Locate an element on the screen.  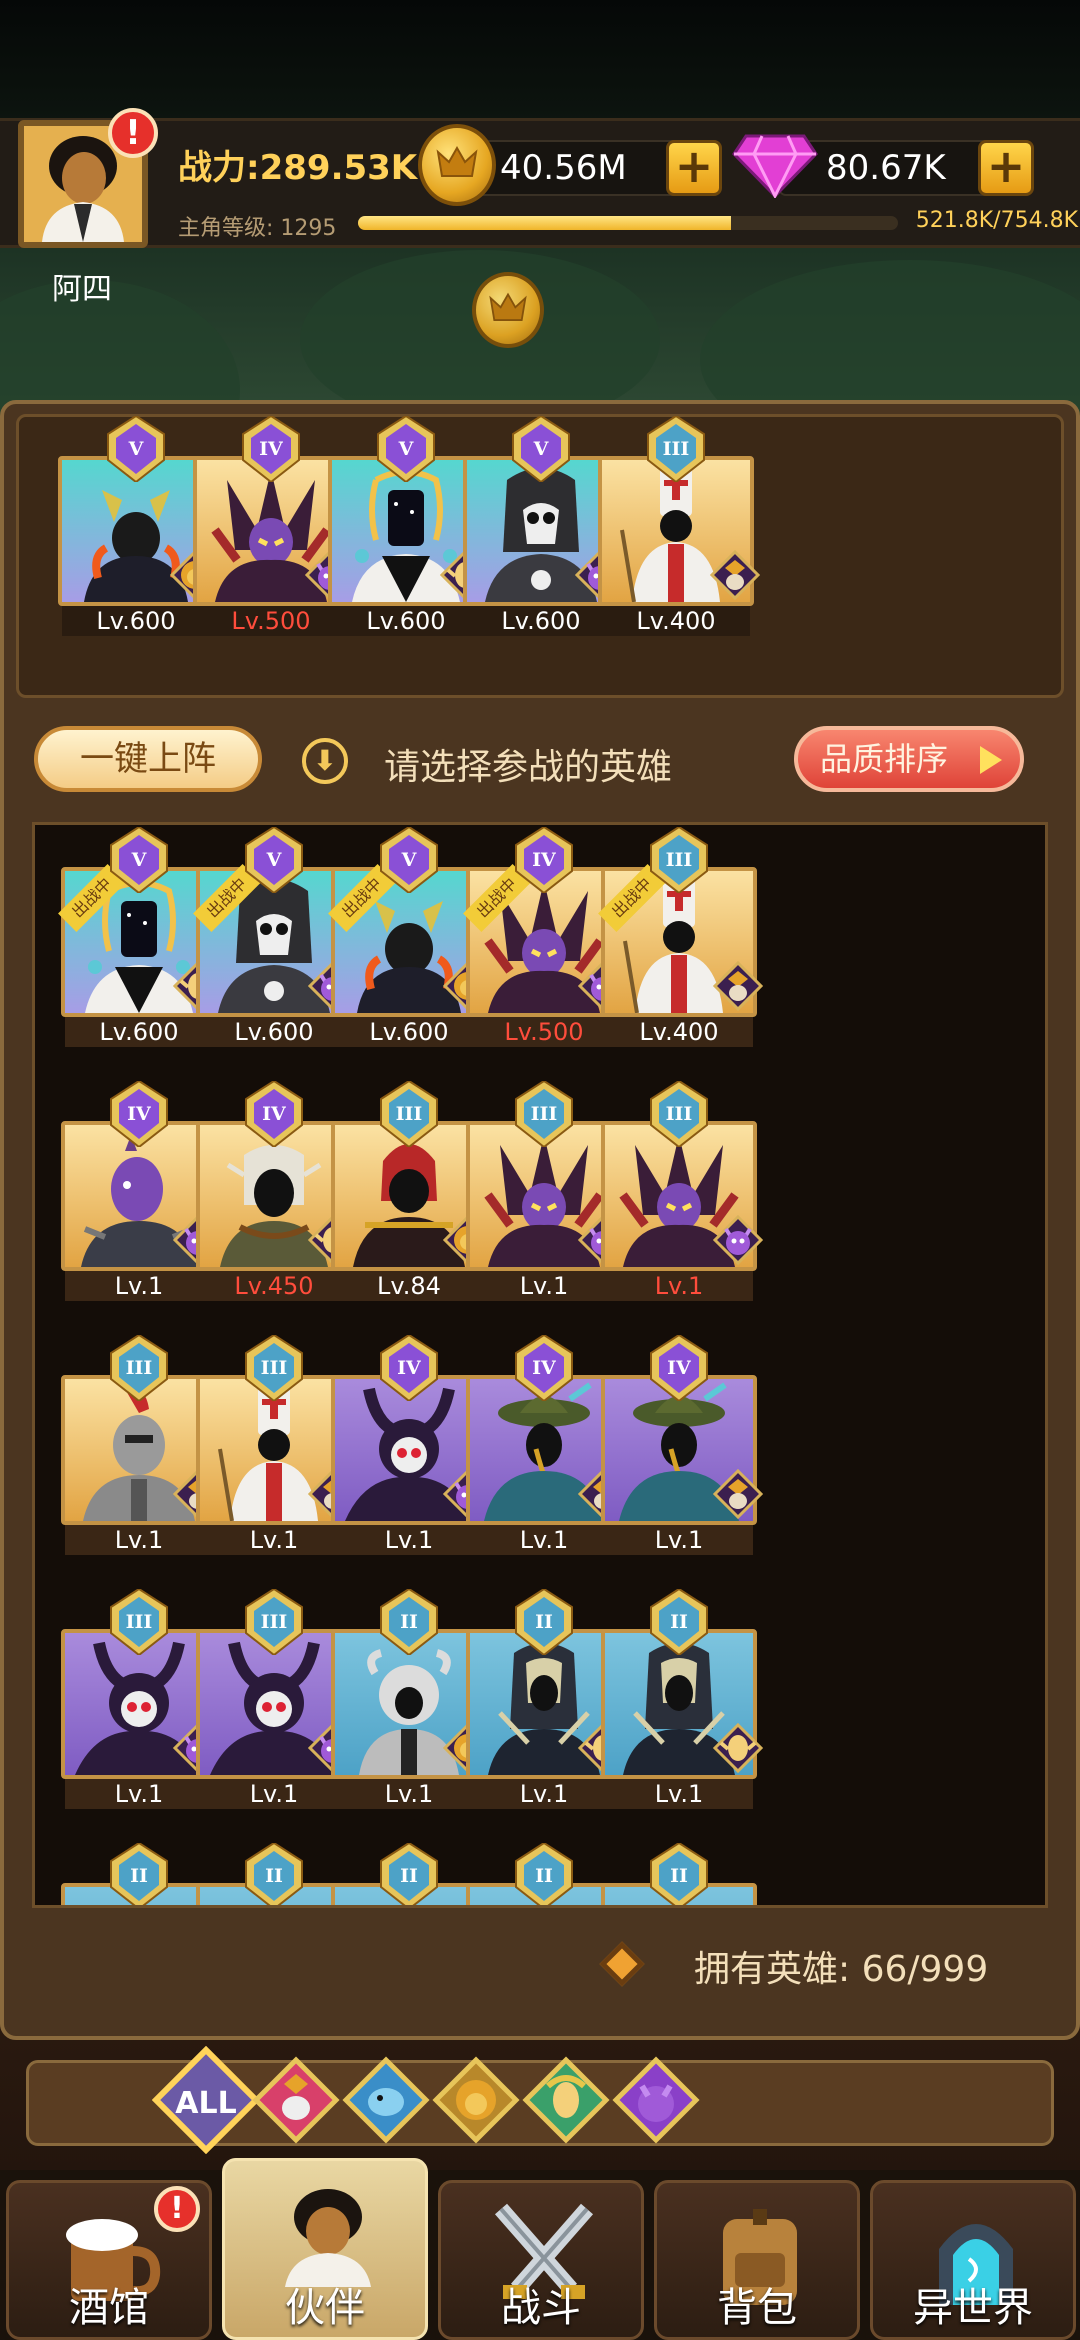
nav-tab-partner: 伙伴 is located at coordinates (325, 2249).